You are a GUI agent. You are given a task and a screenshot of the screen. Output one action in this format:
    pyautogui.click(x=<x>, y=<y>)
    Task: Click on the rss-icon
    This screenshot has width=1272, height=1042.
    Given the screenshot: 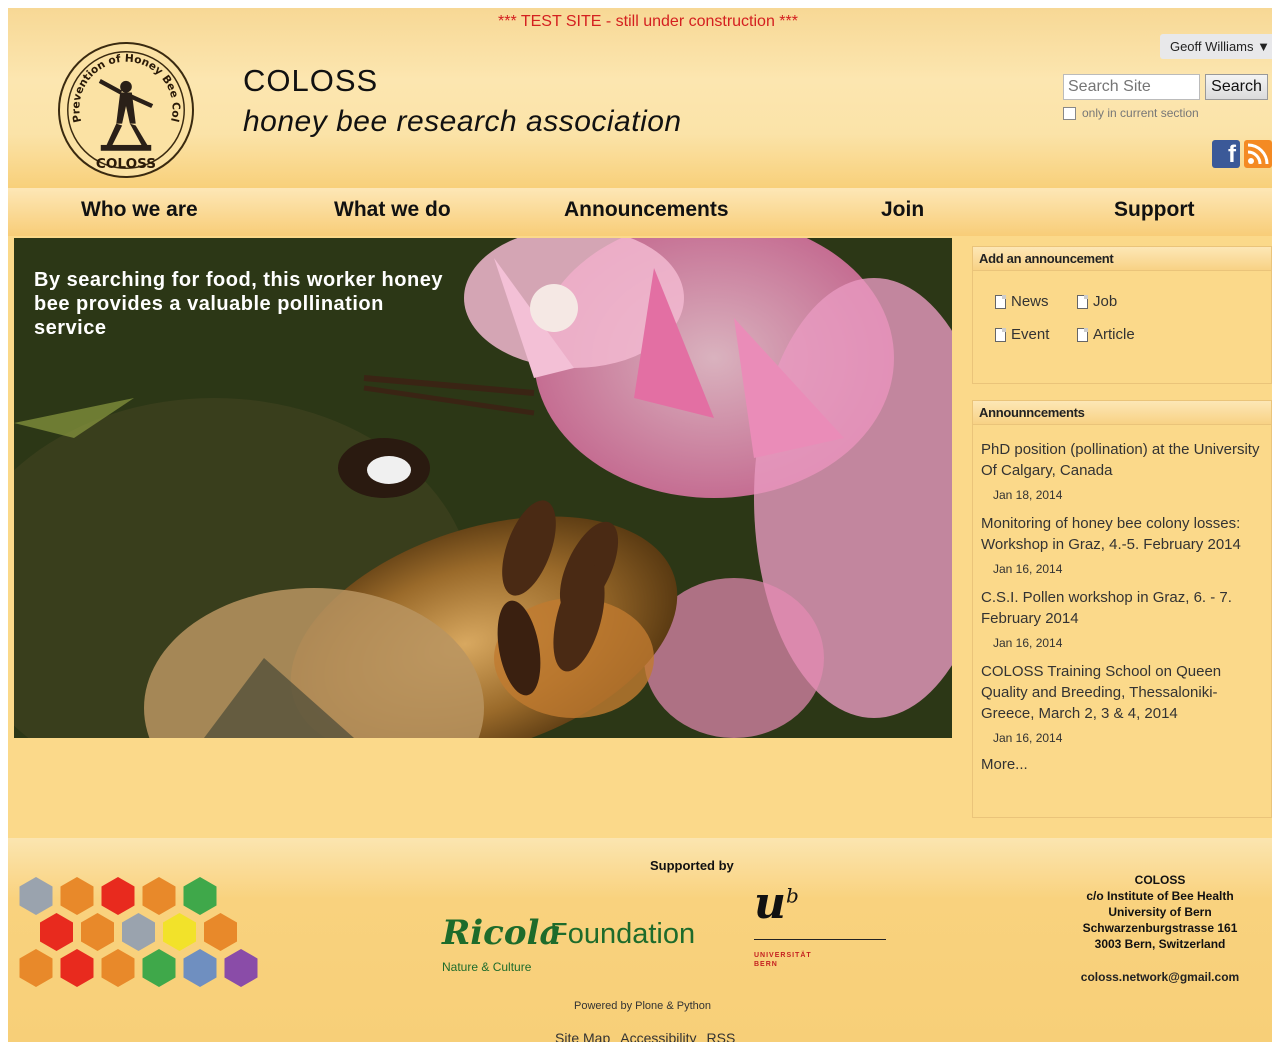 What is the action you would take?
    pyautogui.click(x=1258, y=154)
    